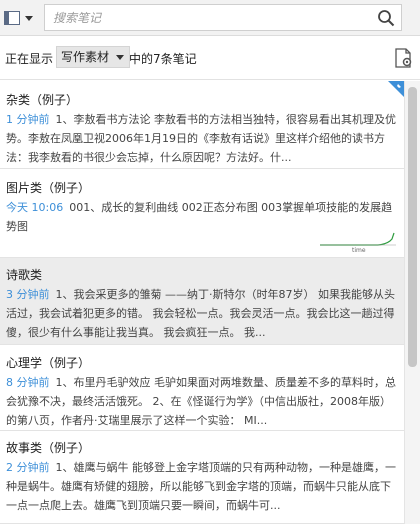  I want to click on note-timestamp: 3 分钟前, so click(28, 294).